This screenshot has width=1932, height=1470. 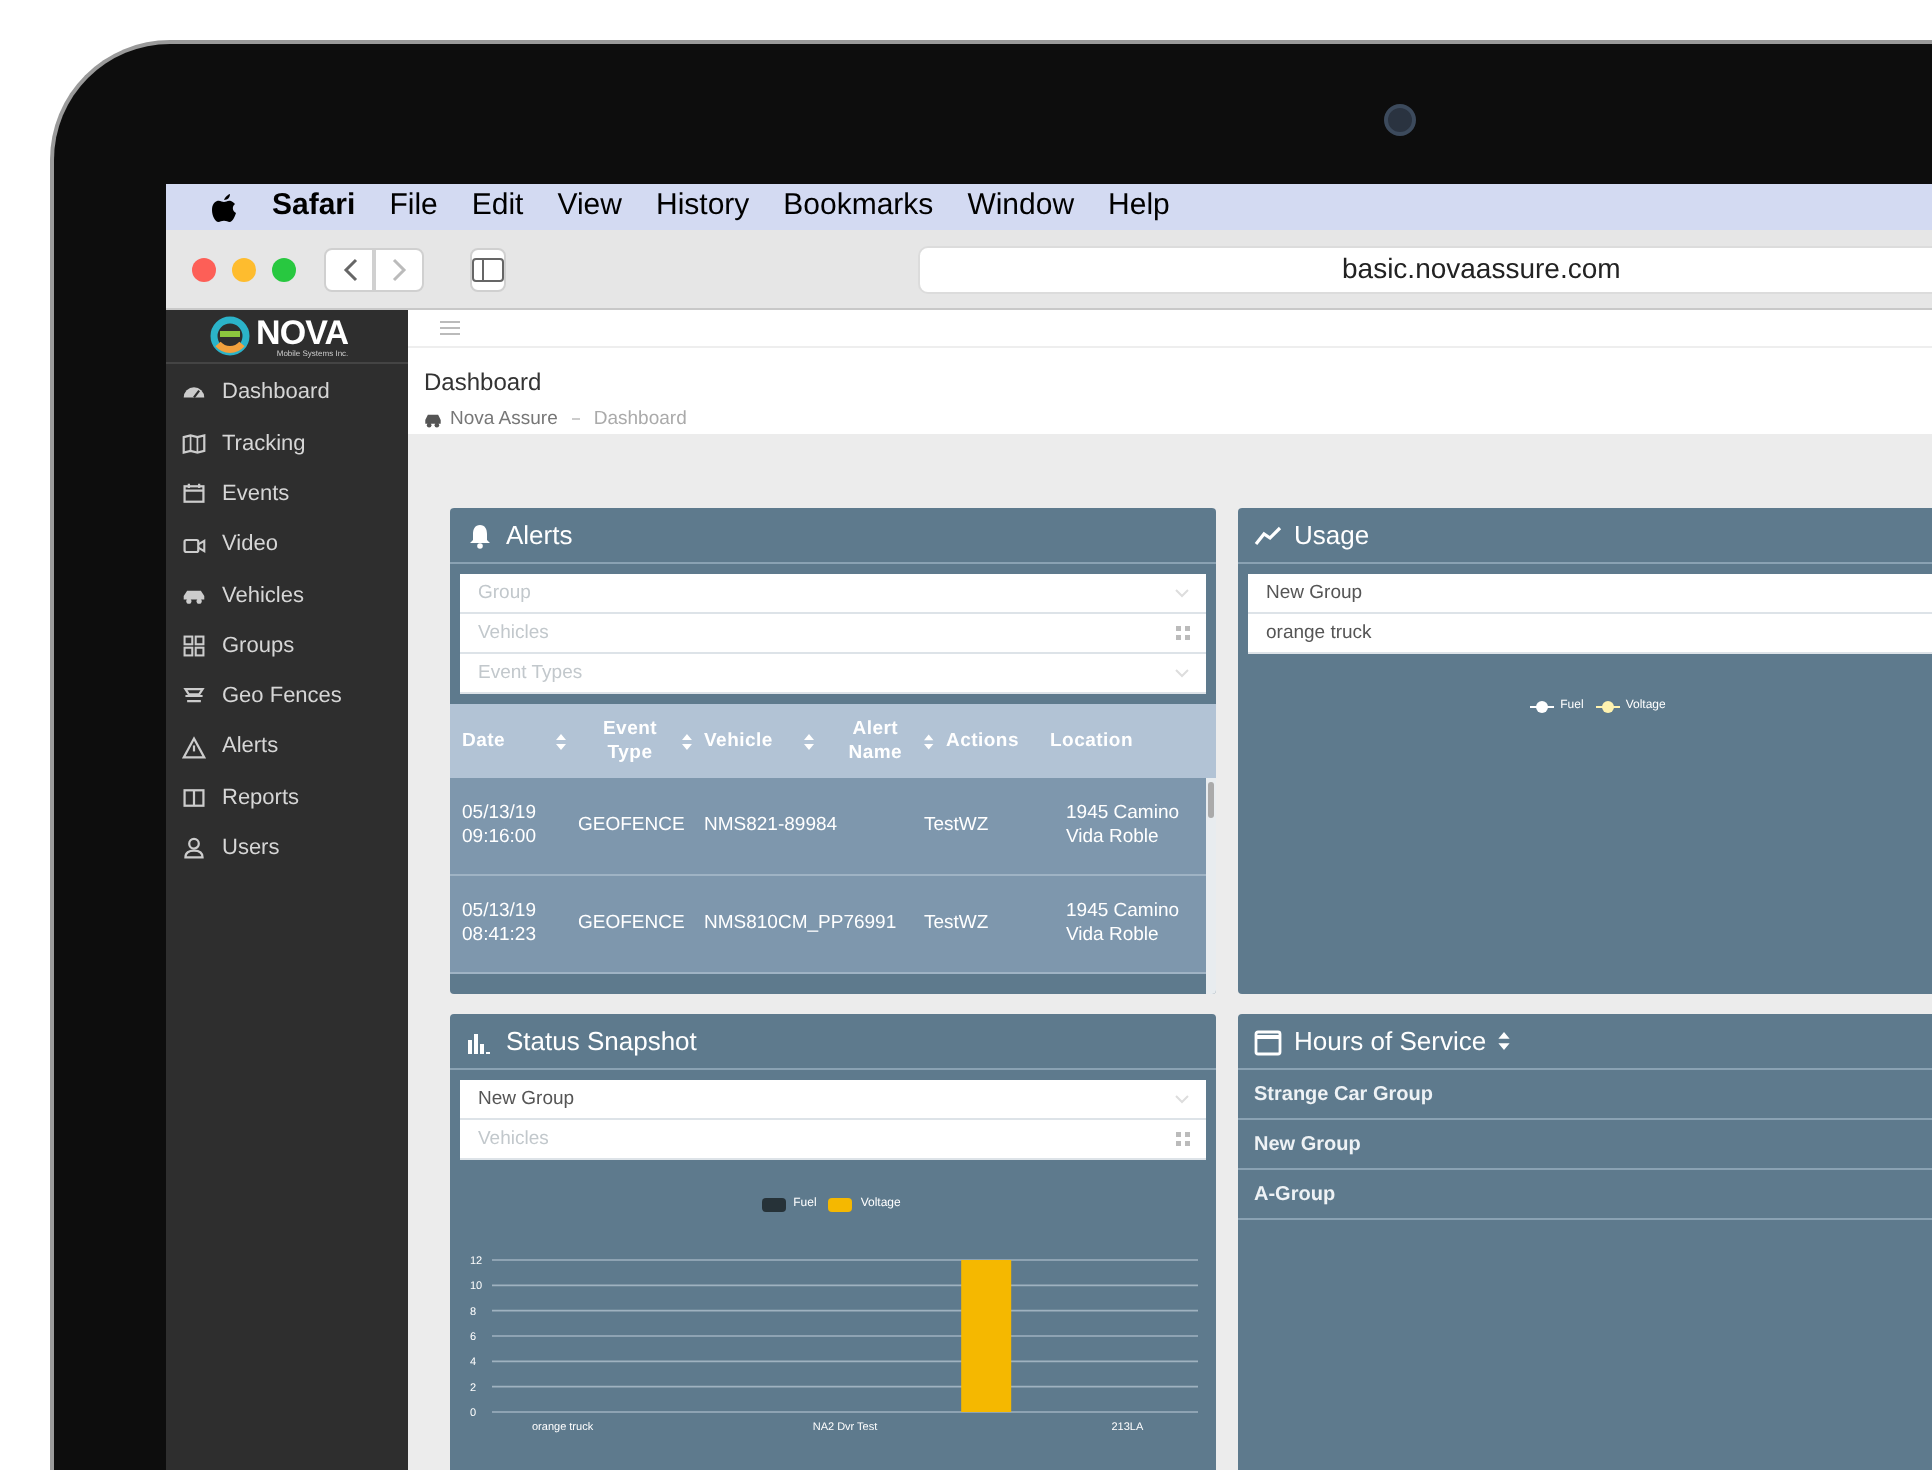 I want to click on book-icon, so click(x=194, y=798).